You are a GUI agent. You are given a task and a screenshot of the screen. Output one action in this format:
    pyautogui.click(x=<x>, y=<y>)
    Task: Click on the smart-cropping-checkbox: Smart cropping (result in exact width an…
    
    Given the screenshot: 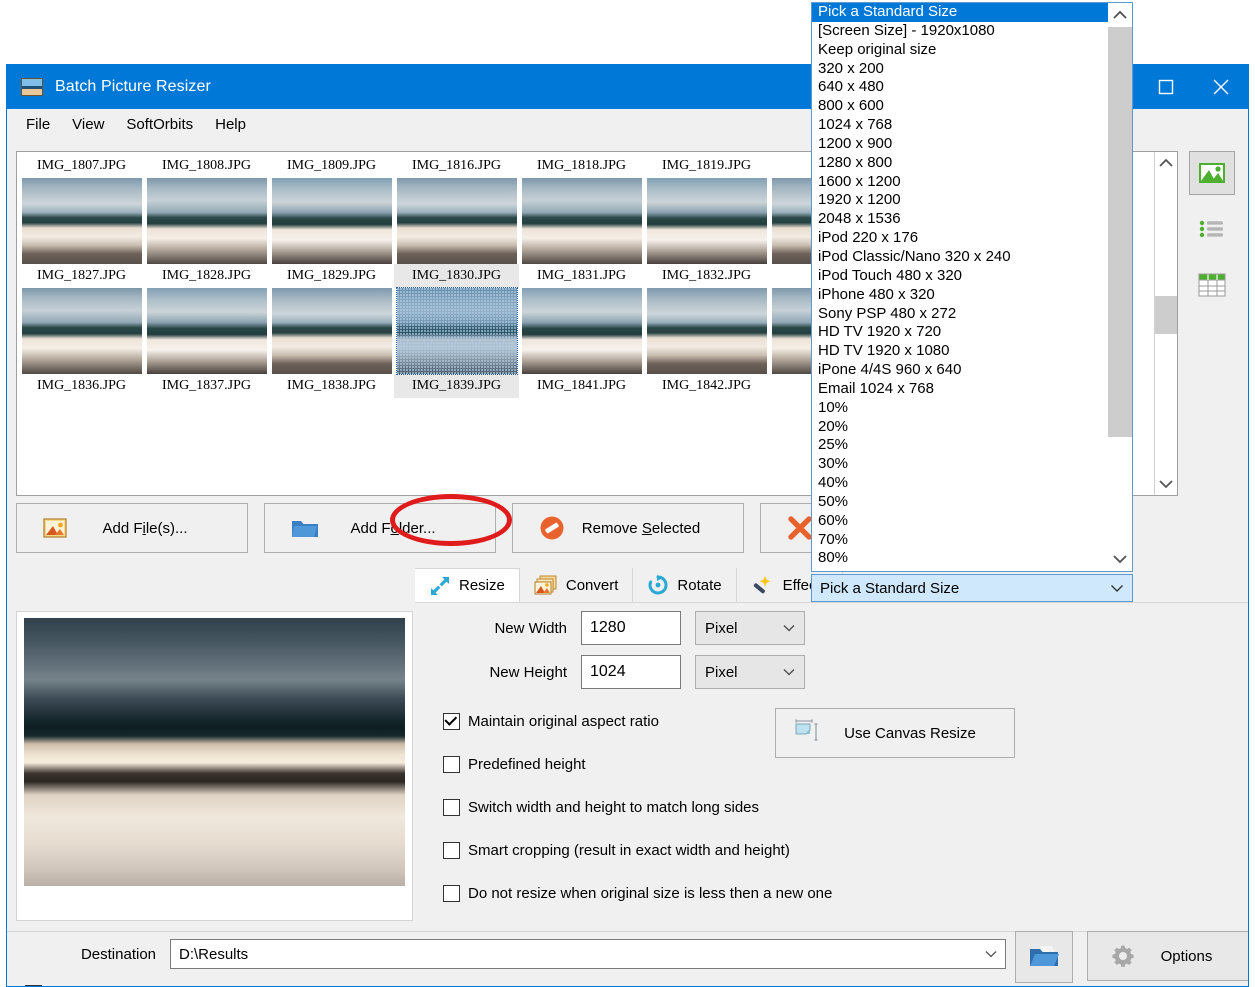 What is the action you would take?
    pyautogui.click(x=745, y=850)
    